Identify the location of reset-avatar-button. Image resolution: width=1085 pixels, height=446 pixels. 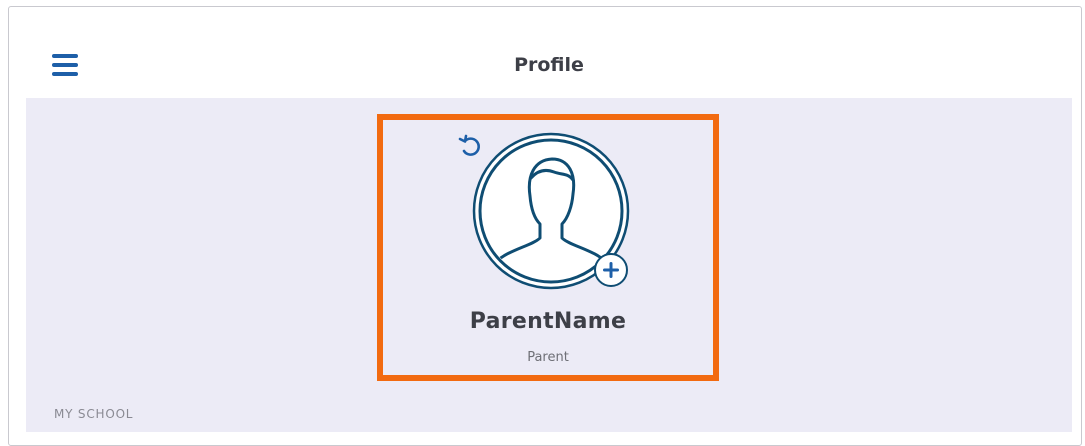
(470, 146).